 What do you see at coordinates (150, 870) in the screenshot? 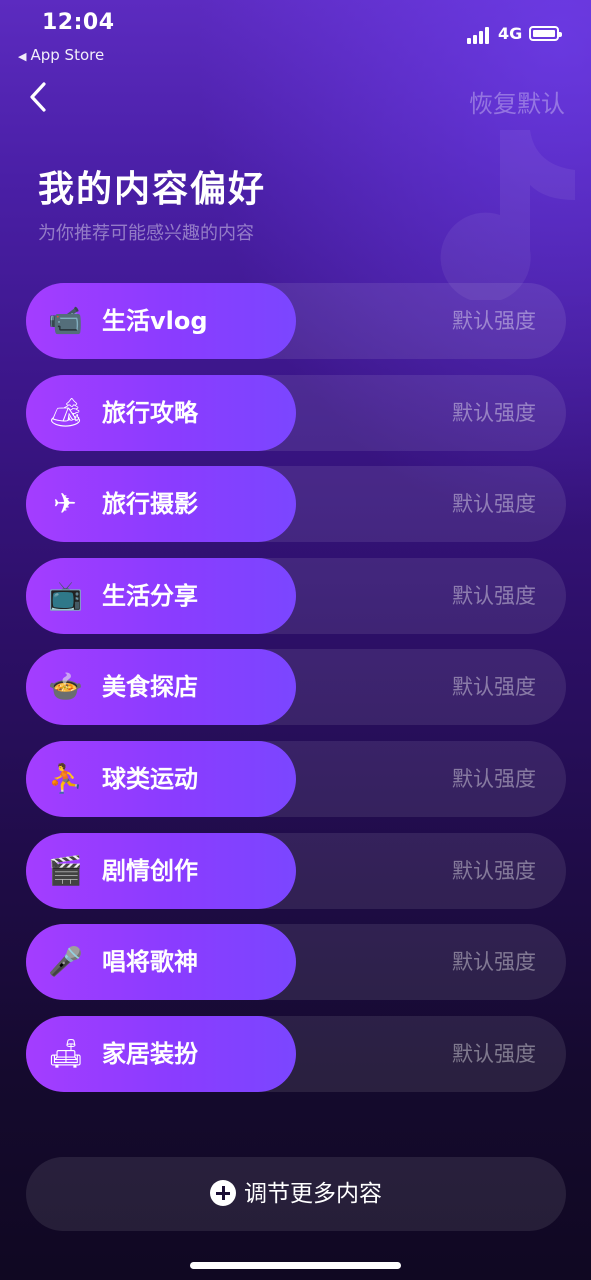
I see `preference-label: 剧情创作` at bounding box center [150, 870].